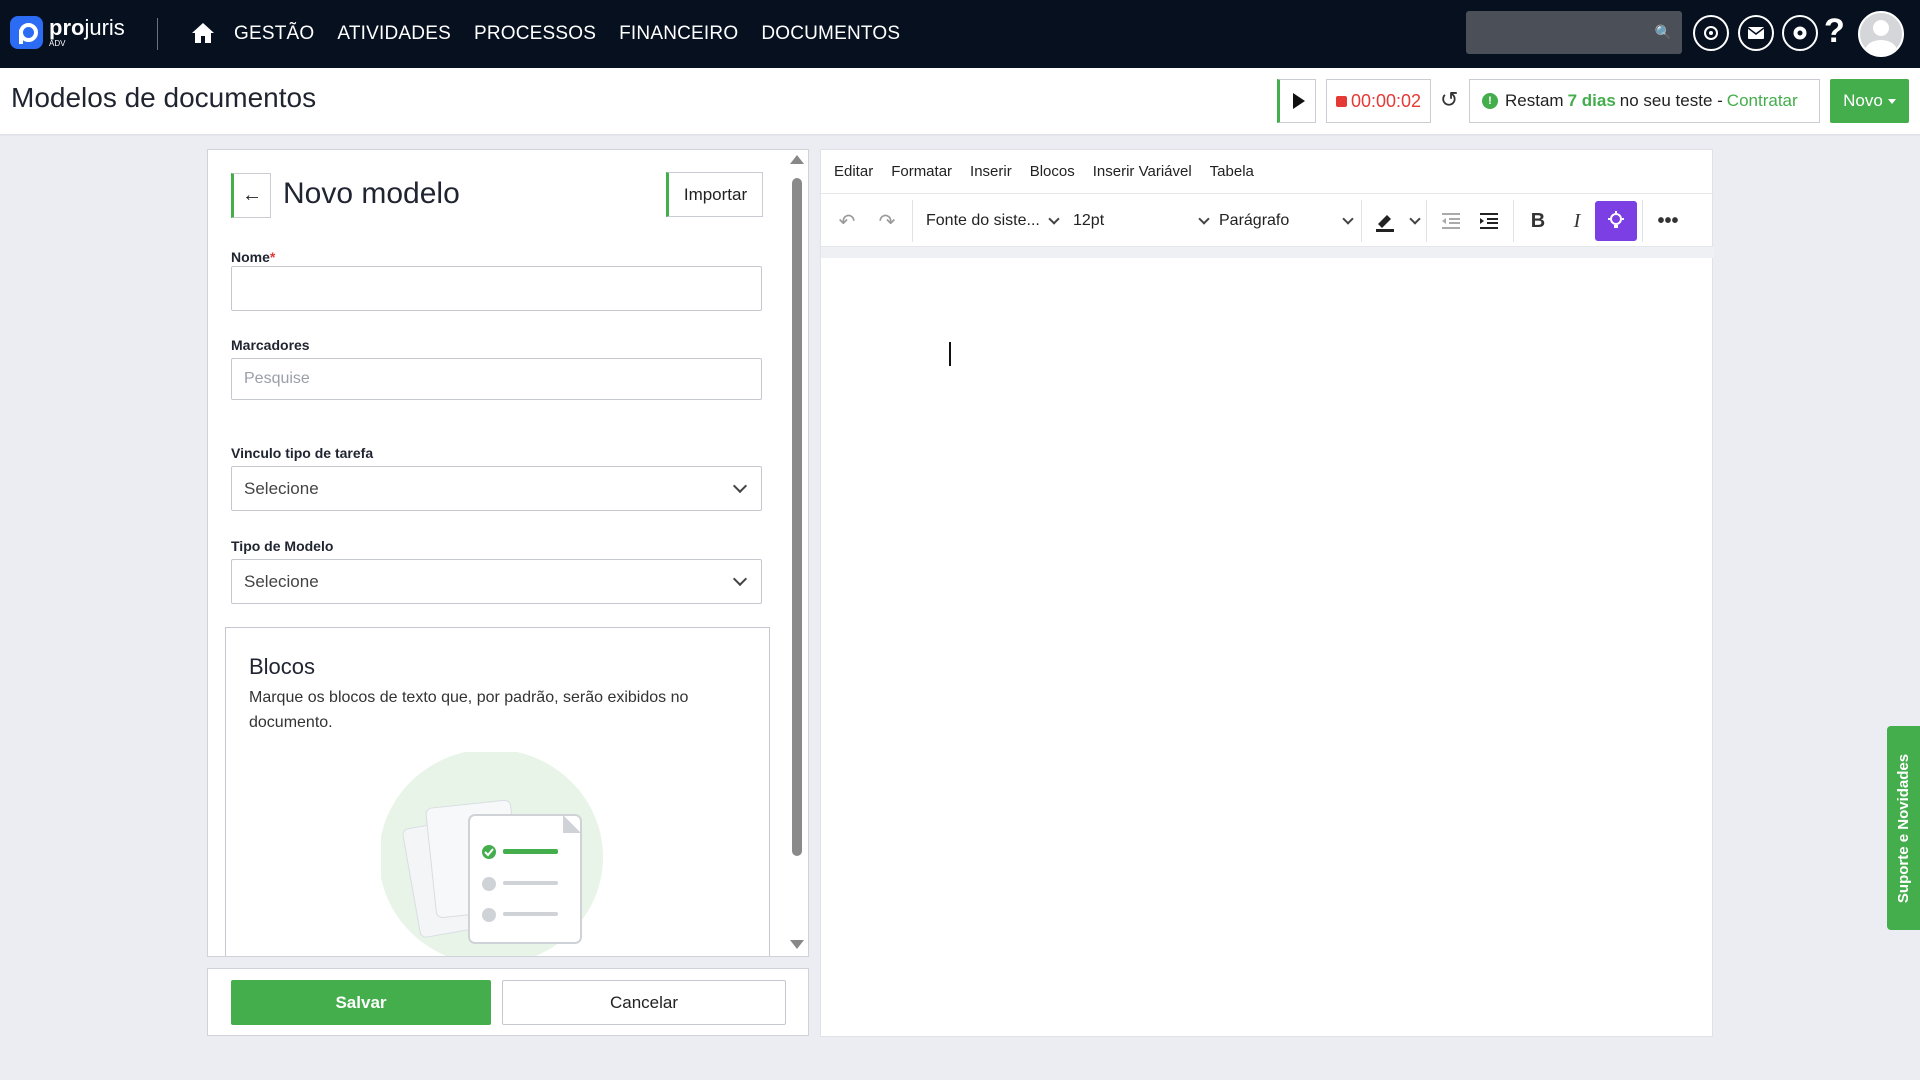 This screenshot has width=1920, height=1080. What do you see at coordinates (644, 1002) in the screenshot?
I see `cancel-button: Cancelar` at bounding box center [644, 1002].